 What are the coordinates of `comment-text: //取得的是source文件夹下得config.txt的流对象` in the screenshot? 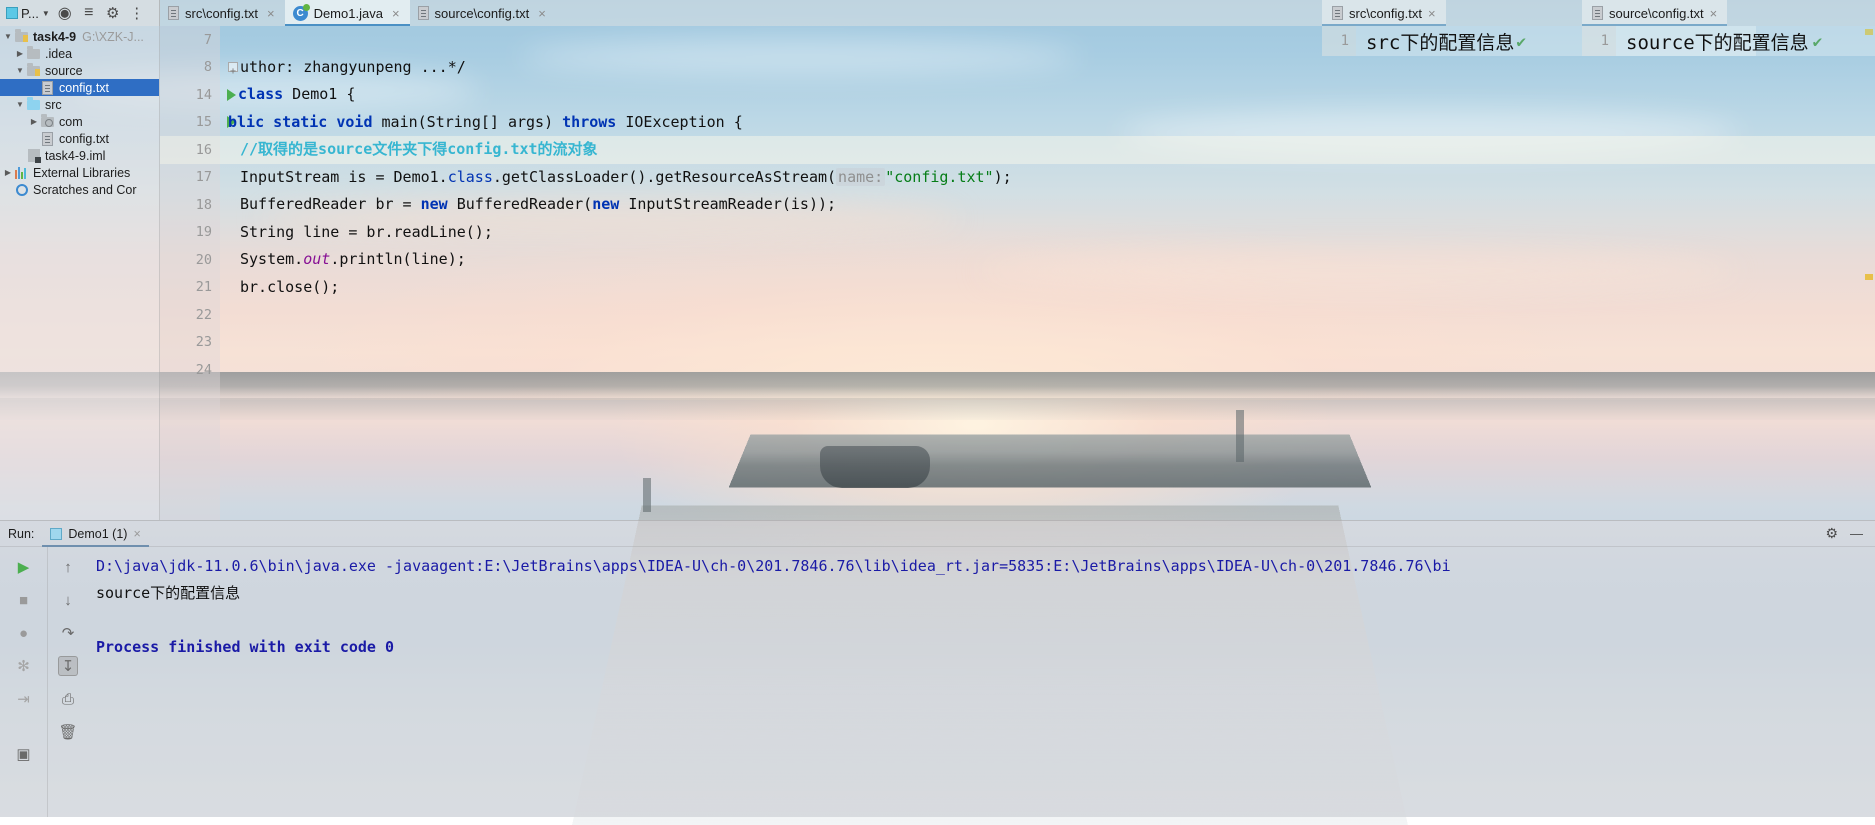 It's located at (419, 149).